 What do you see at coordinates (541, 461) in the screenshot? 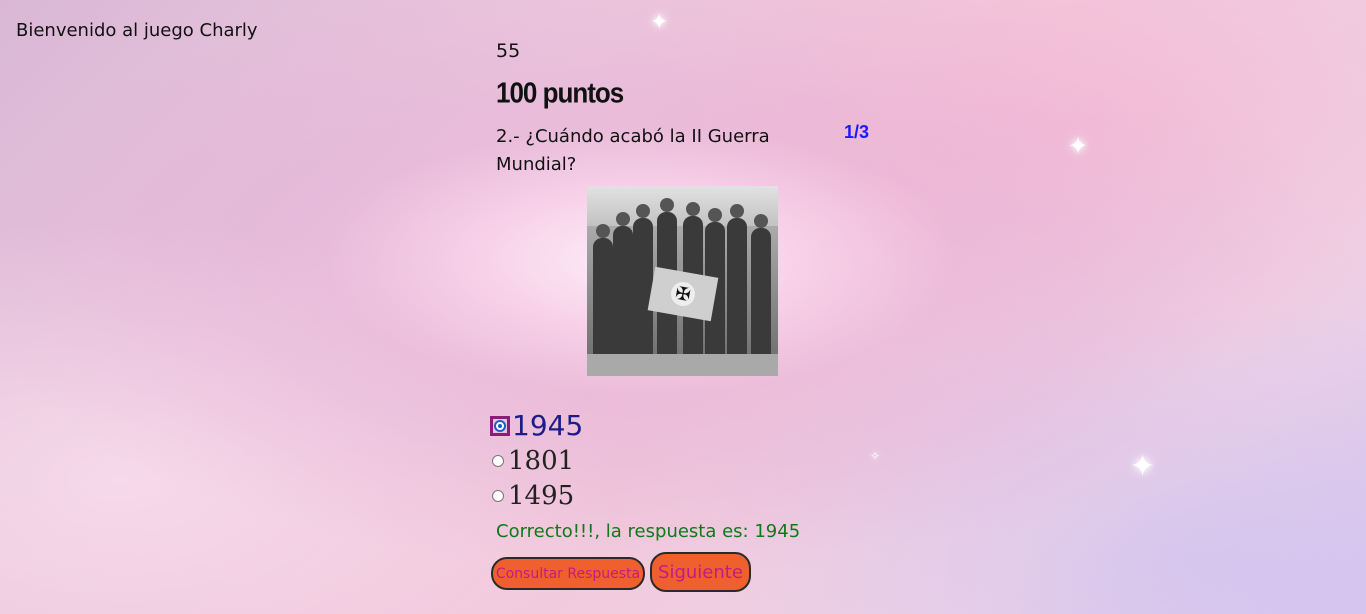
I see `answer-label: 1801` at bounding box center [541, 461].